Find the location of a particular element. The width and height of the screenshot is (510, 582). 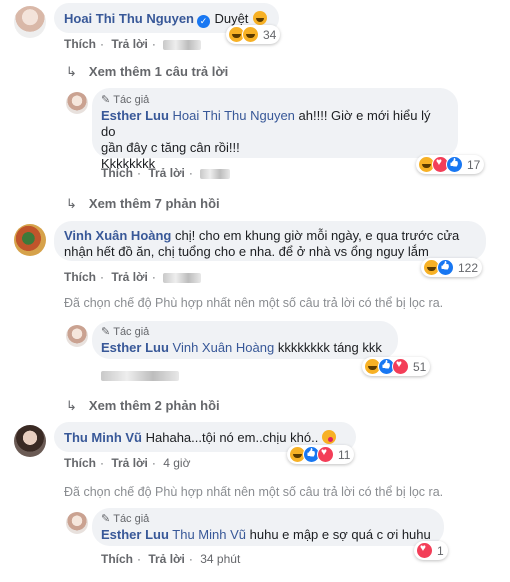

reaction-count: 34 is located at coordinates (270, 34).